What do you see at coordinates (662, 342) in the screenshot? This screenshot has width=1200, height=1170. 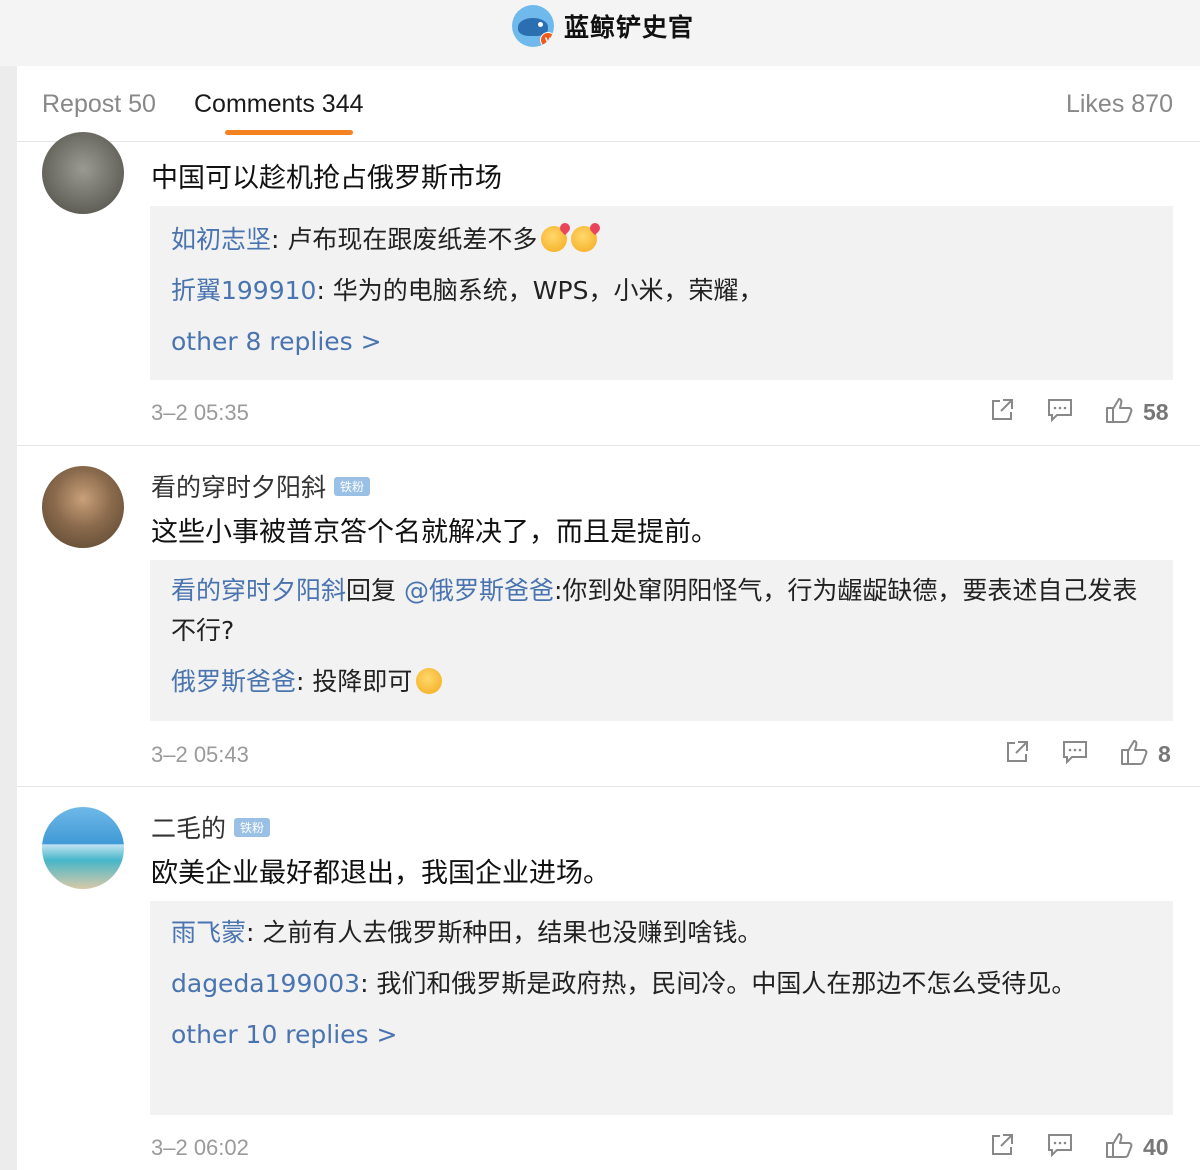 I see `more-replies-link: other 8 replies >` at bounding box center [662, 342].